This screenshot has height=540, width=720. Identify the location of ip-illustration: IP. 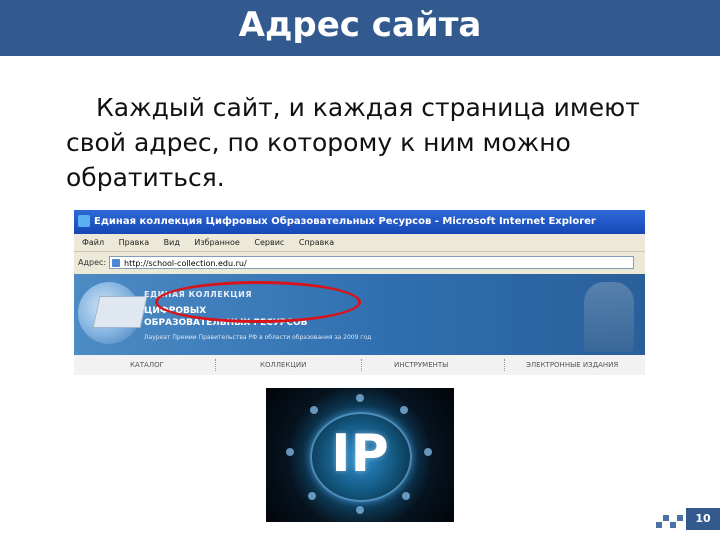
(360, 455).